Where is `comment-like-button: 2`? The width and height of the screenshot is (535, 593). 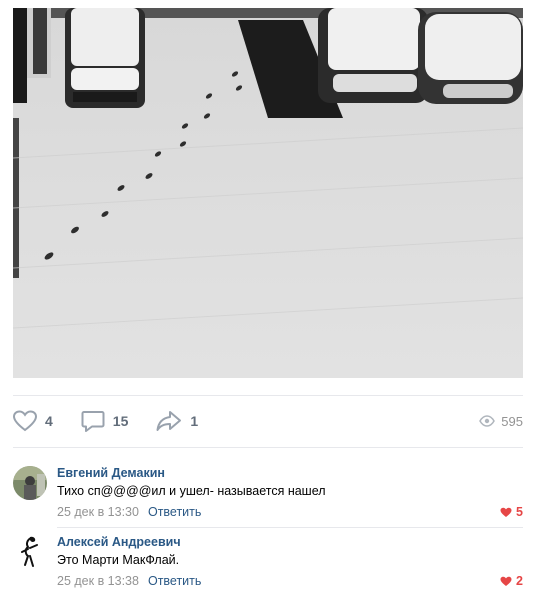
comment-like-button: 2 is located at coordinates (511, 581).